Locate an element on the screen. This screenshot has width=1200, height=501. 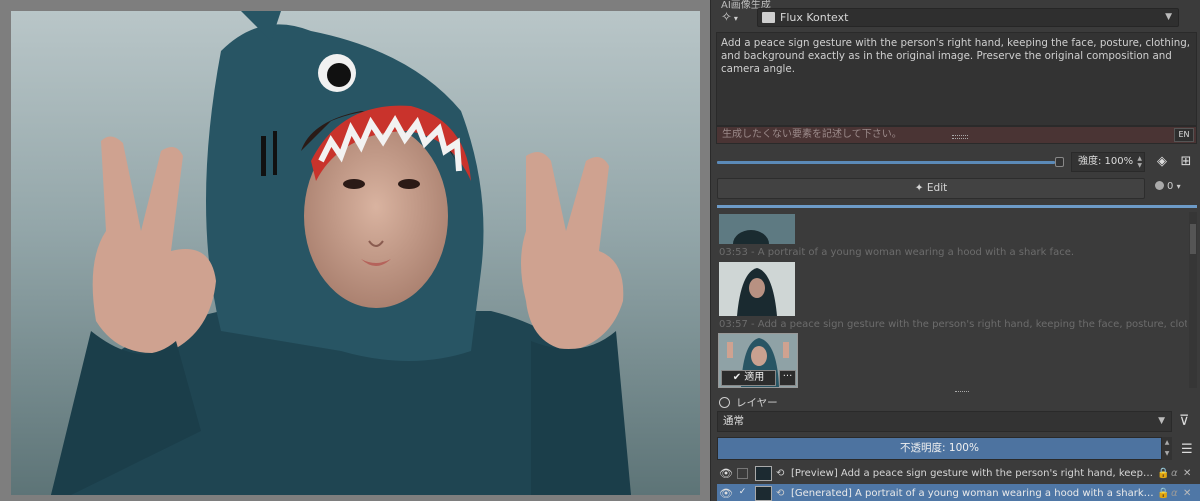
ai-toolbar: ✧ ▾ Flux Kontext ▼ is located at coordinates (956, 18).